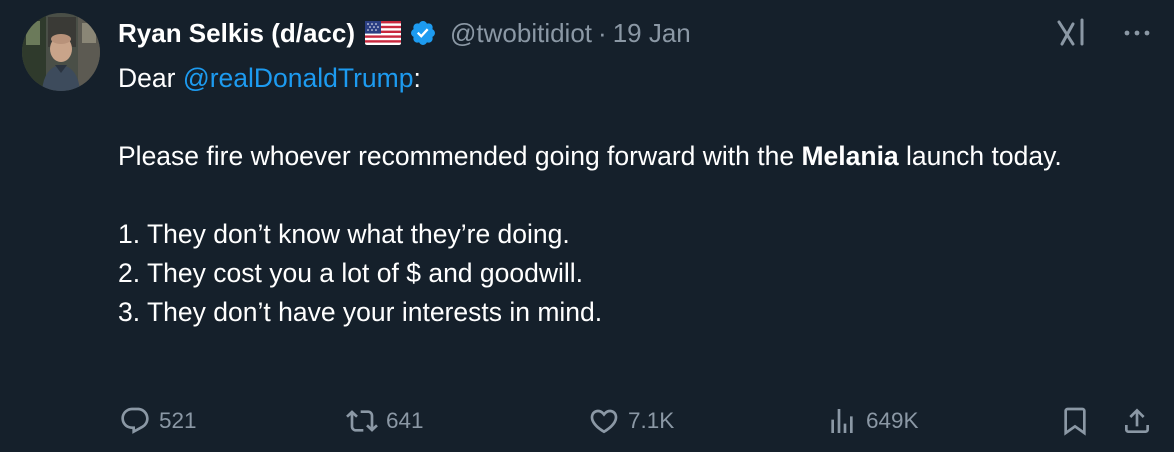  What do you see at coordinates (423, 33) in the screenshot?
I see `verified-badge-icon` at bounding box center [423, 33].